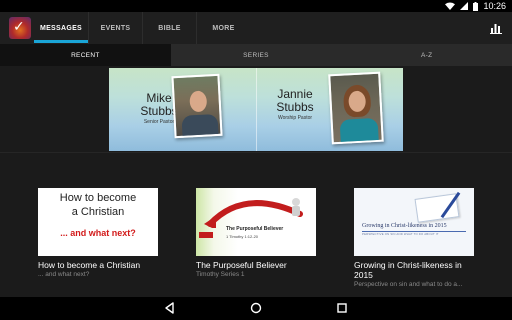  I want to click on pastor-photo-jannie, so click(356, 108).